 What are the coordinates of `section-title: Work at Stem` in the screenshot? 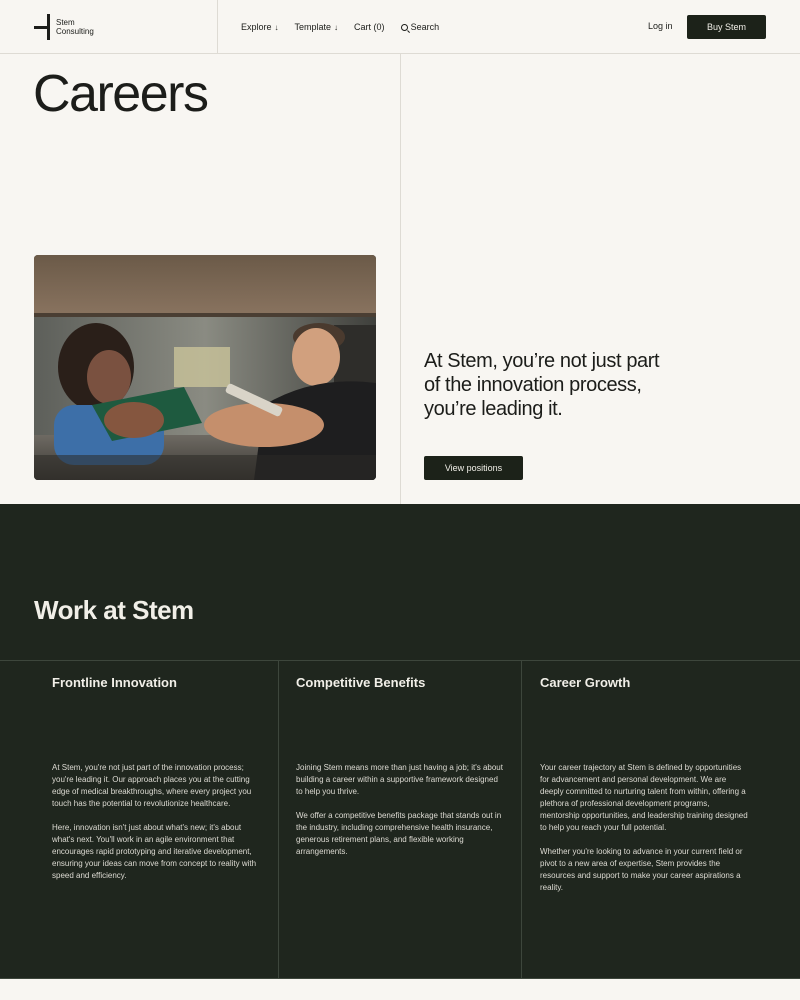 It's located at (114, 610).